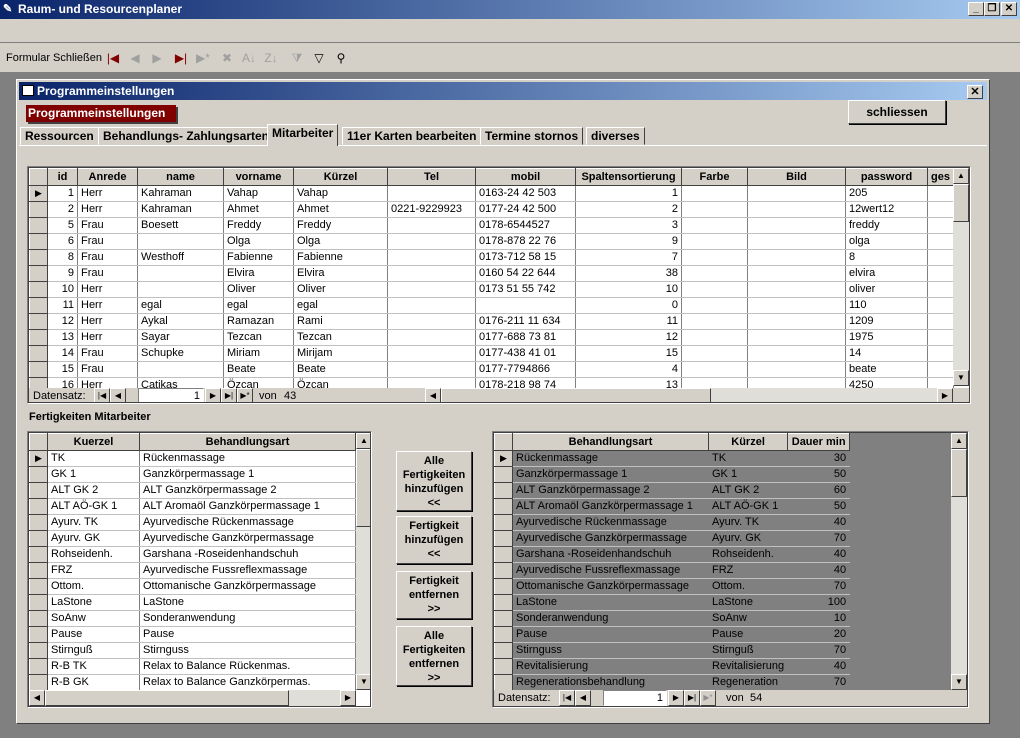  Describe the element at coordinates (672, 650) in the screenshot. I see `list-item: Stirnguss Stirnguß 70` at that location.